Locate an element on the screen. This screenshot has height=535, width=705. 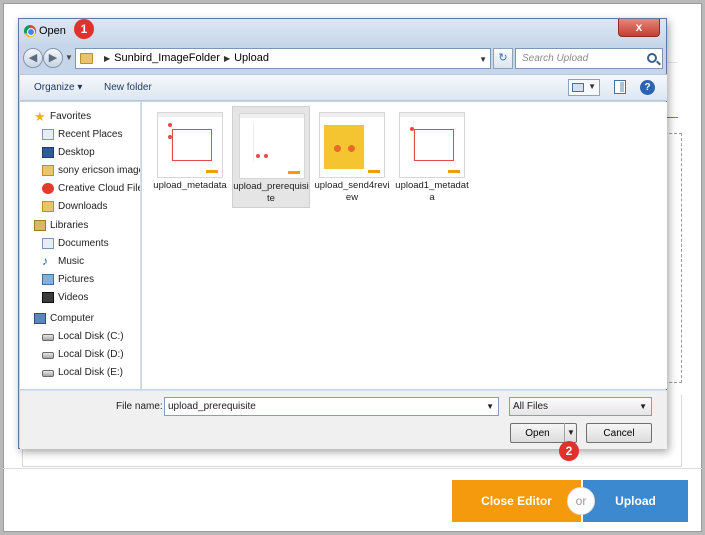
file-item-upload-metadata: upload_metadata is located at coordinates (190, 157).